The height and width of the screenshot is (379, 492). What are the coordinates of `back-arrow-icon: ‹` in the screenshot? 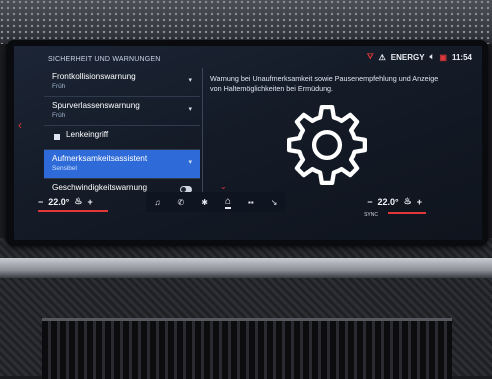 It's located at (20, 125).